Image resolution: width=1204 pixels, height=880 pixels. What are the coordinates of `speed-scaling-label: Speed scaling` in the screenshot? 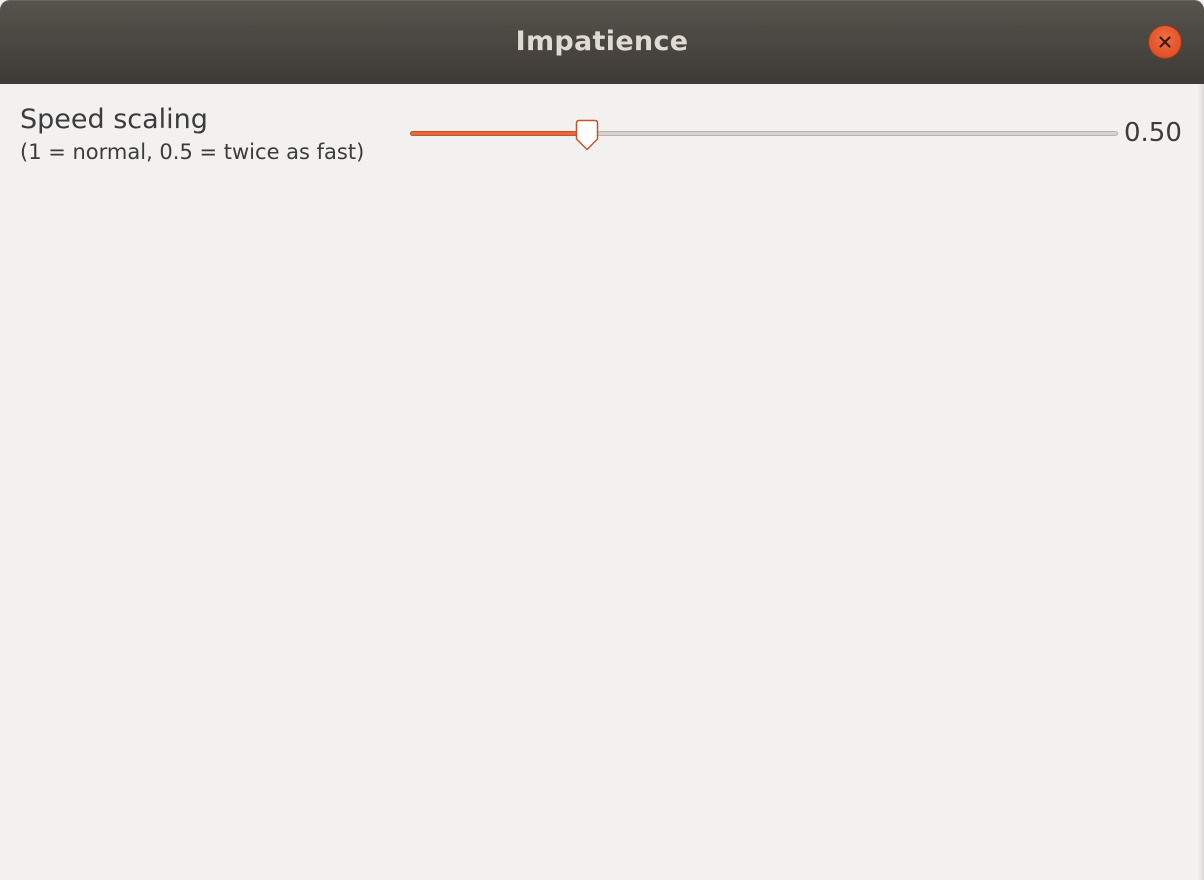 It's located at (114, 119).